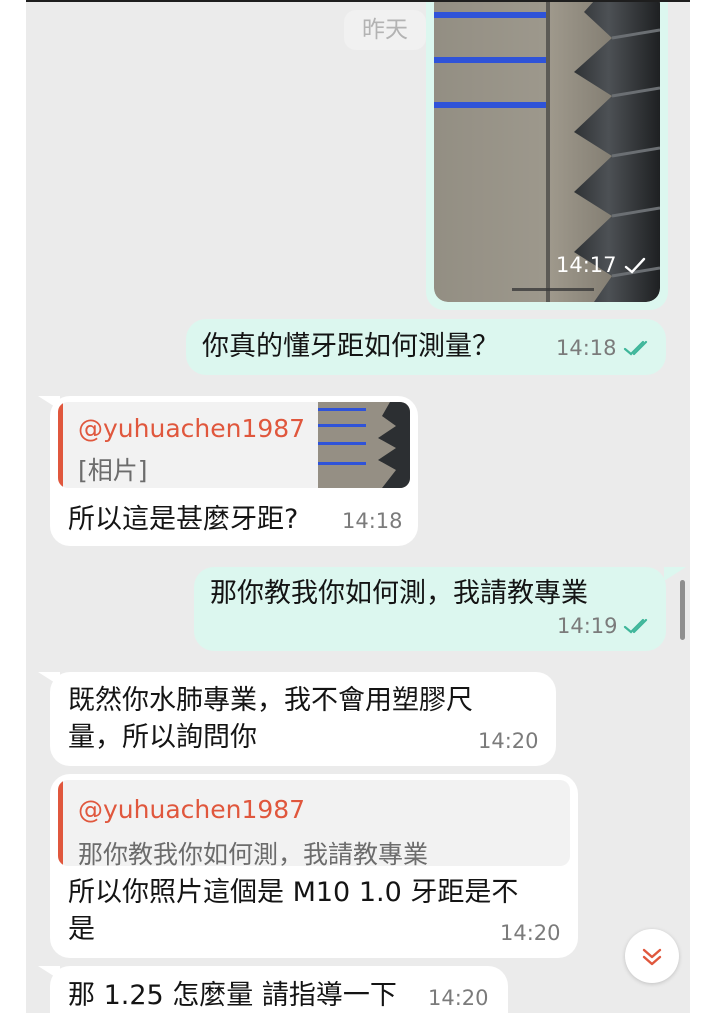 The width and height of the screenshot is (720, 1013). I want to click on outgoing-message: 你真的懂牙距如何測量？ 14:18, so click(426, 347).